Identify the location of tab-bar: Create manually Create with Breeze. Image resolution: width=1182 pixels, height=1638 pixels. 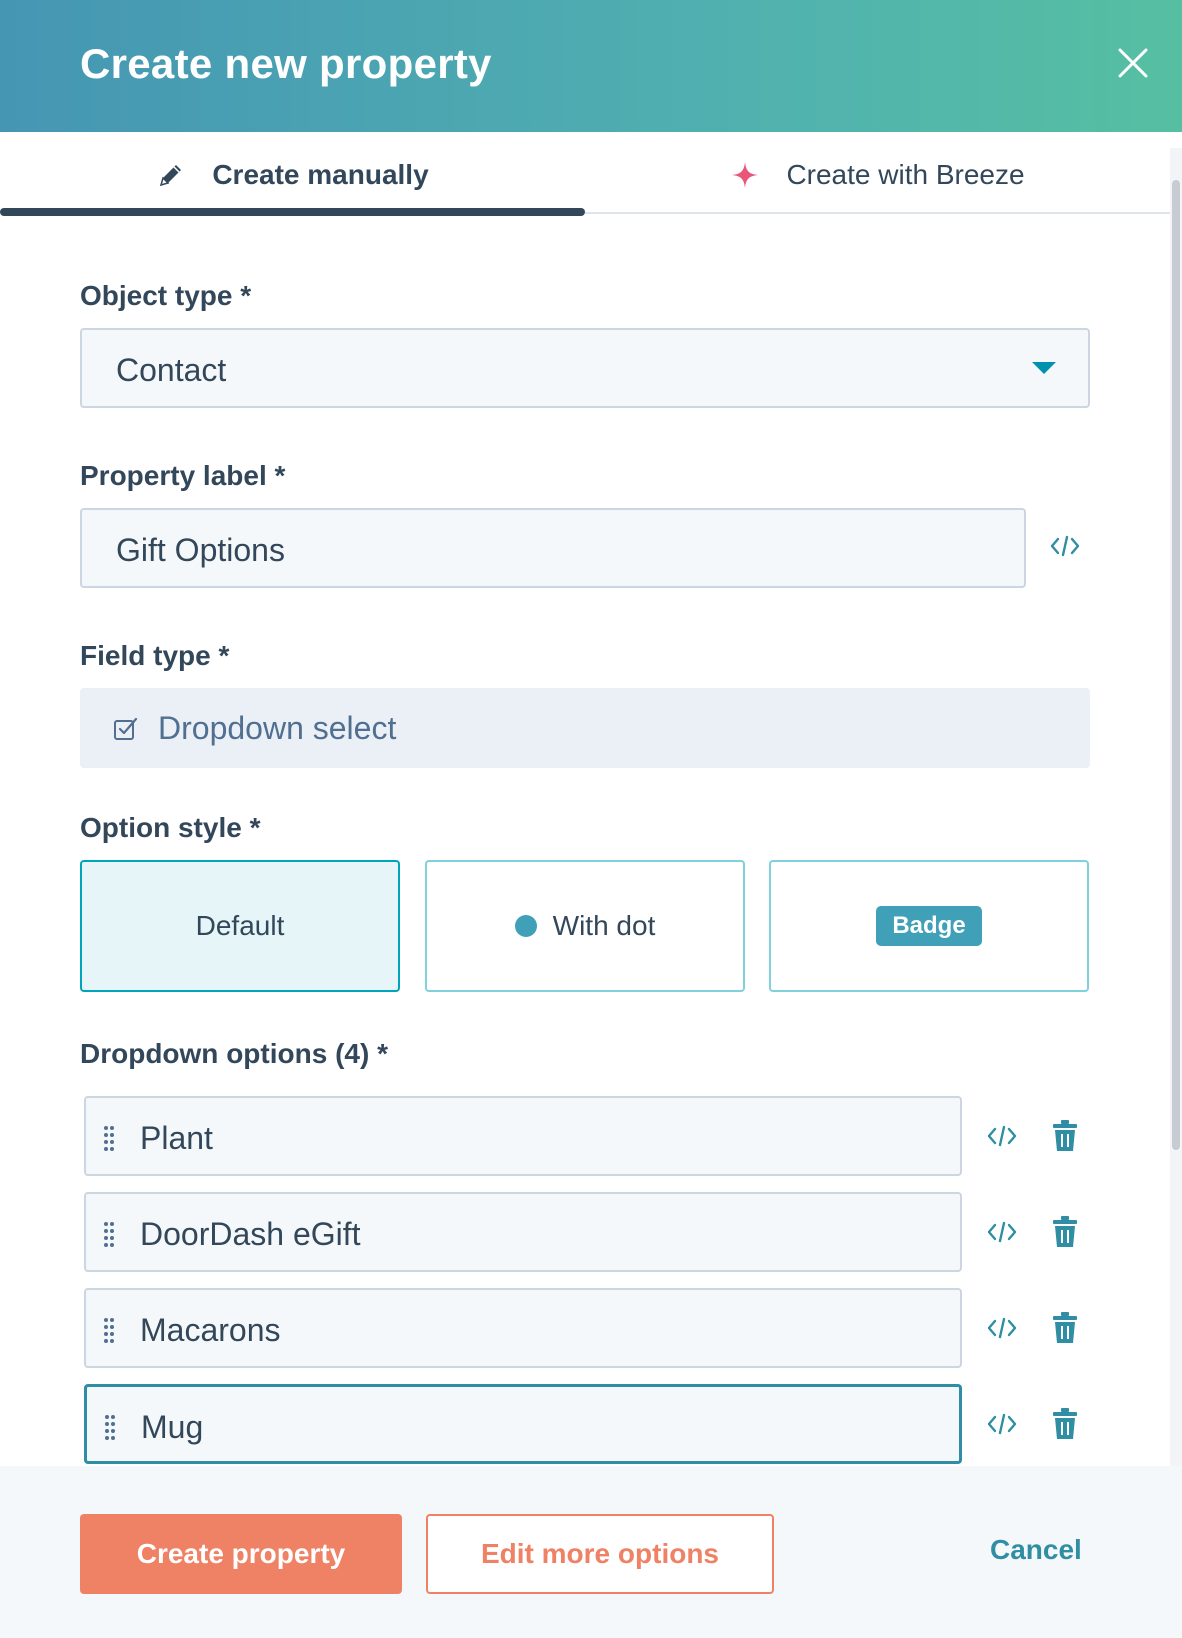
(585, 175).